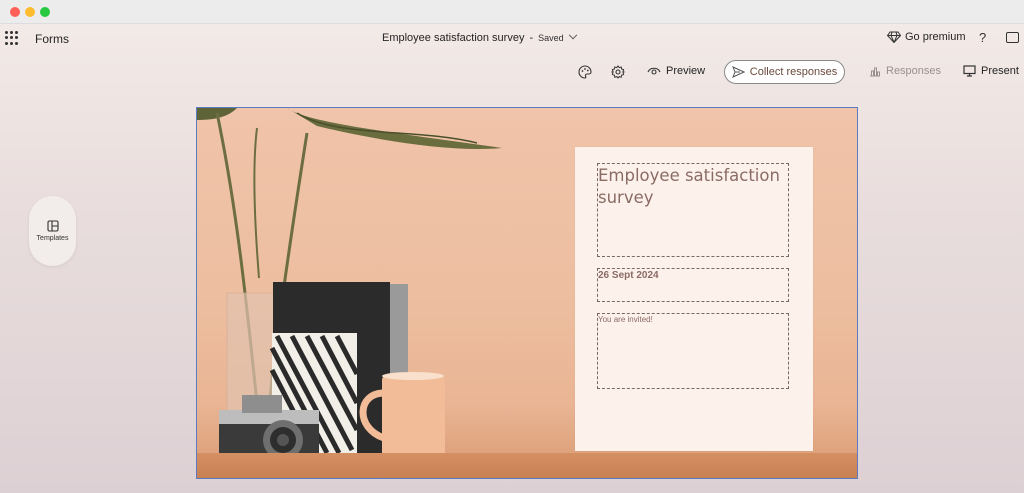 The width and height of the screenshot is (1024, 493). What do you see at coordinates (512, 12) in the screenshot?
I see `window-titlebar` at bounding box center [512, 12].